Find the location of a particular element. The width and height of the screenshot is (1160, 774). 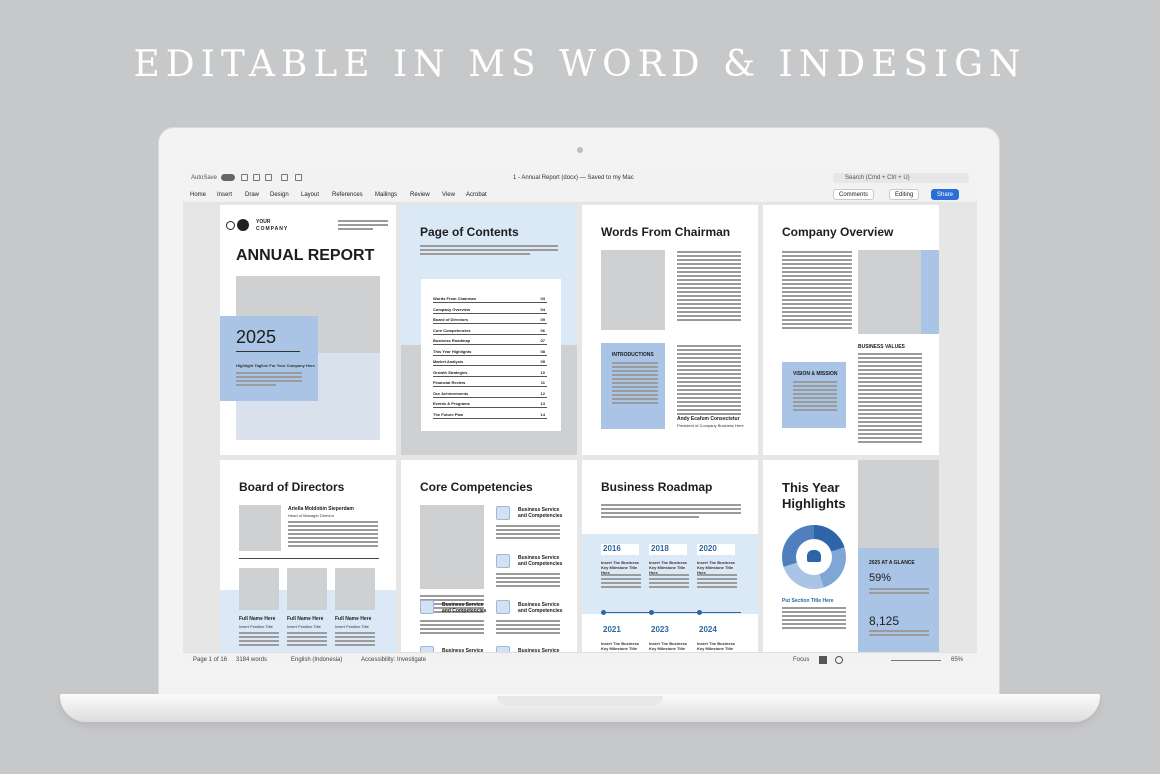

save-icon is located at coordinates (256, 177).